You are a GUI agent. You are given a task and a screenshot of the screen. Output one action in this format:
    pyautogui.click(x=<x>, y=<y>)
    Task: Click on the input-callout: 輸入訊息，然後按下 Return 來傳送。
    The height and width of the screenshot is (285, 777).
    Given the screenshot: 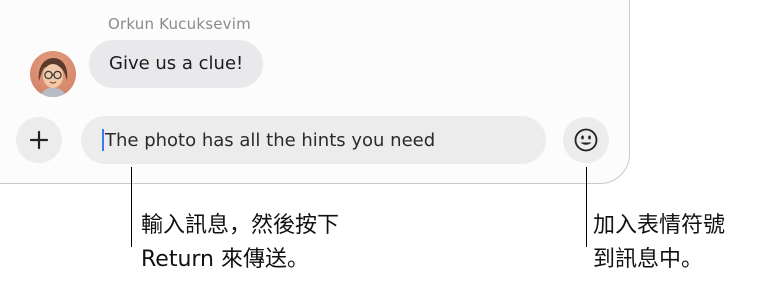 What is the action you would take?
    pyautogui.click(x=240, y=243)
    